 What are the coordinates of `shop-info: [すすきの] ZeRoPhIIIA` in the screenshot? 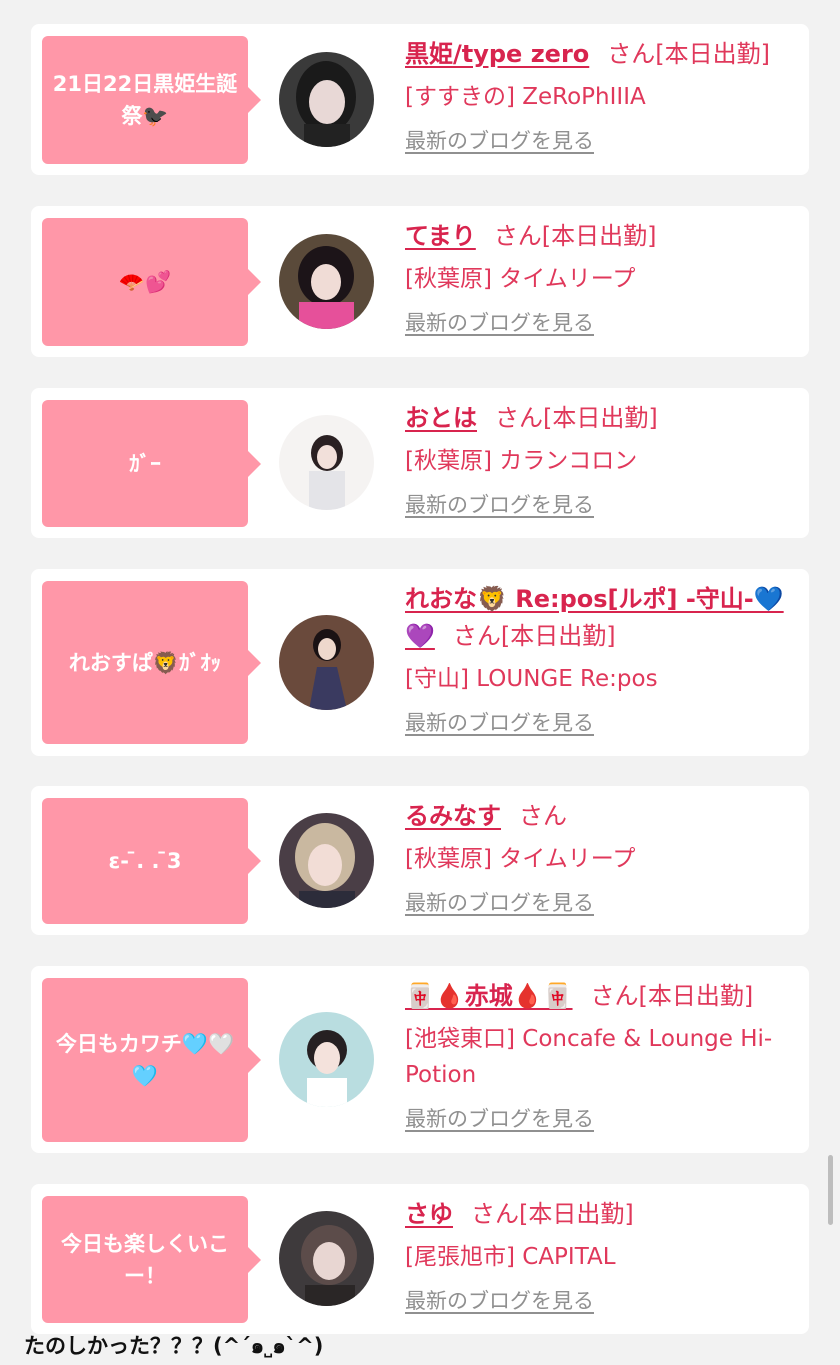 It's located at (525, 97).